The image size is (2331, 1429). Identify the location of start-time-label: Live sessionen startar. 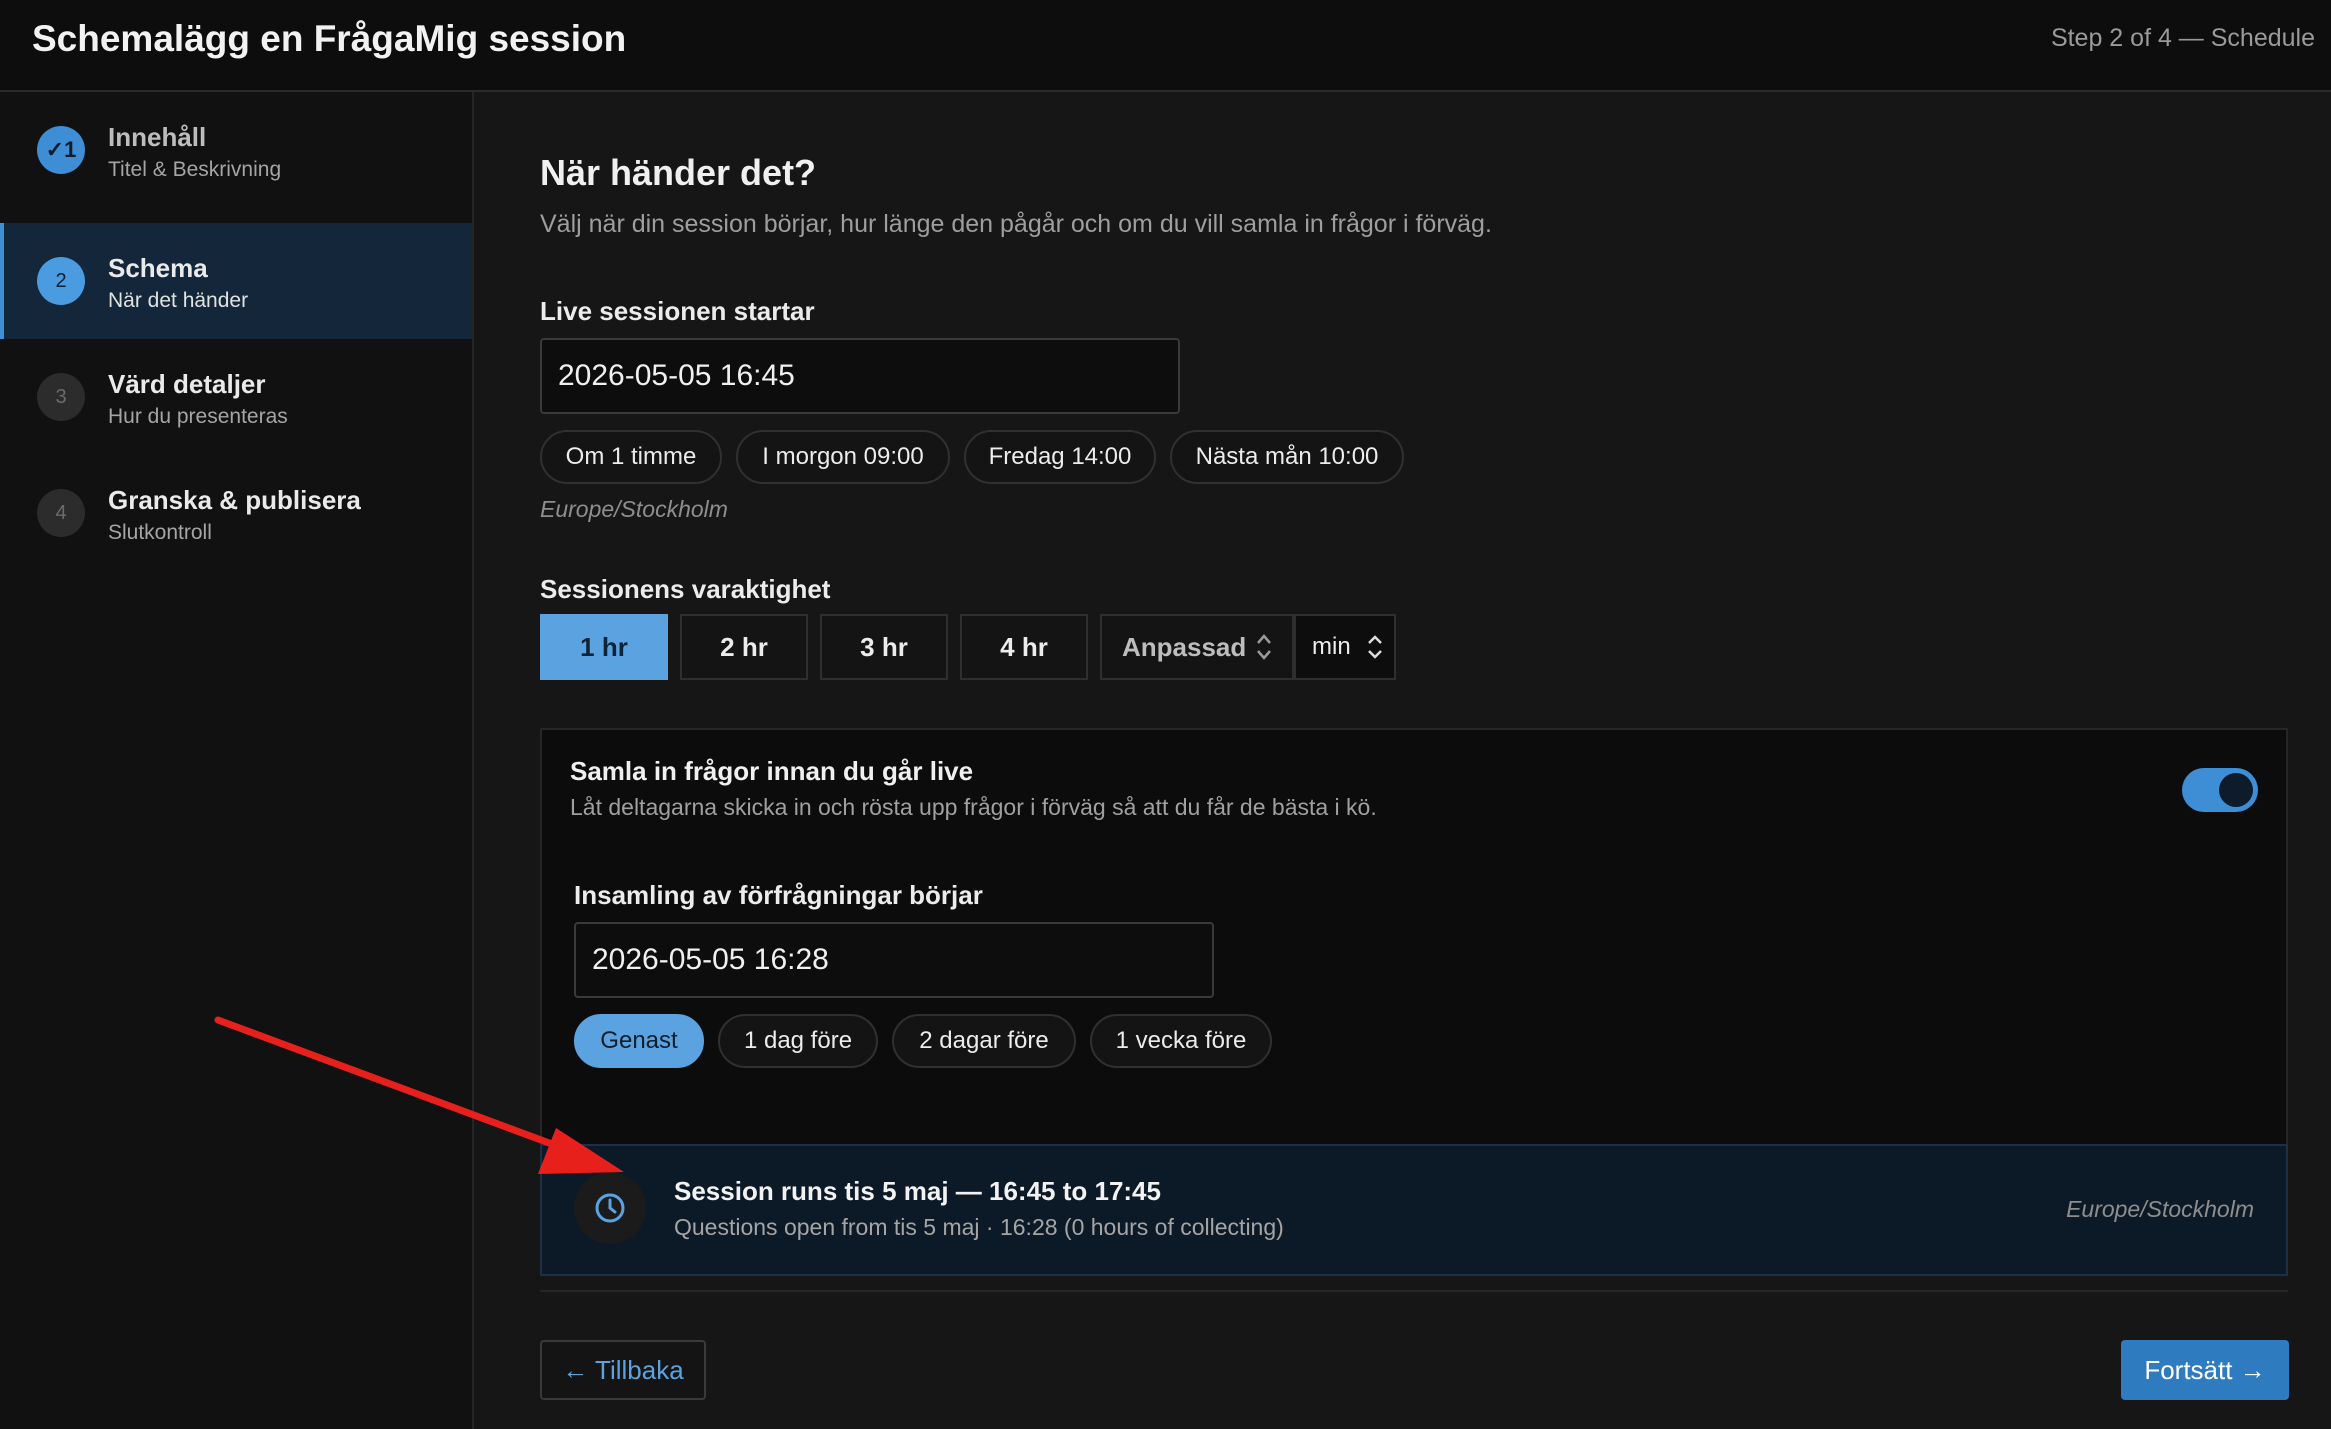
(677, 311).